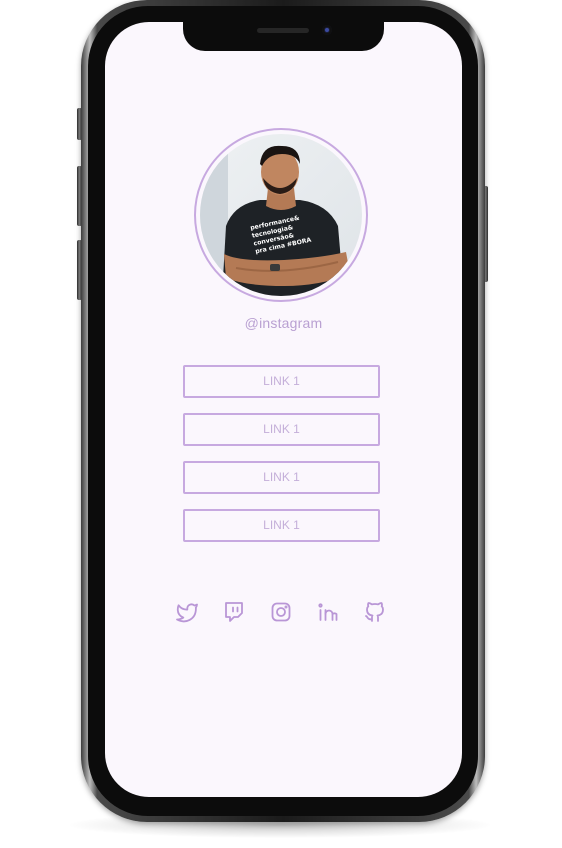  Describe the element at coordinates (375, 612) in the screenshot. I see `github-icon` at that location.